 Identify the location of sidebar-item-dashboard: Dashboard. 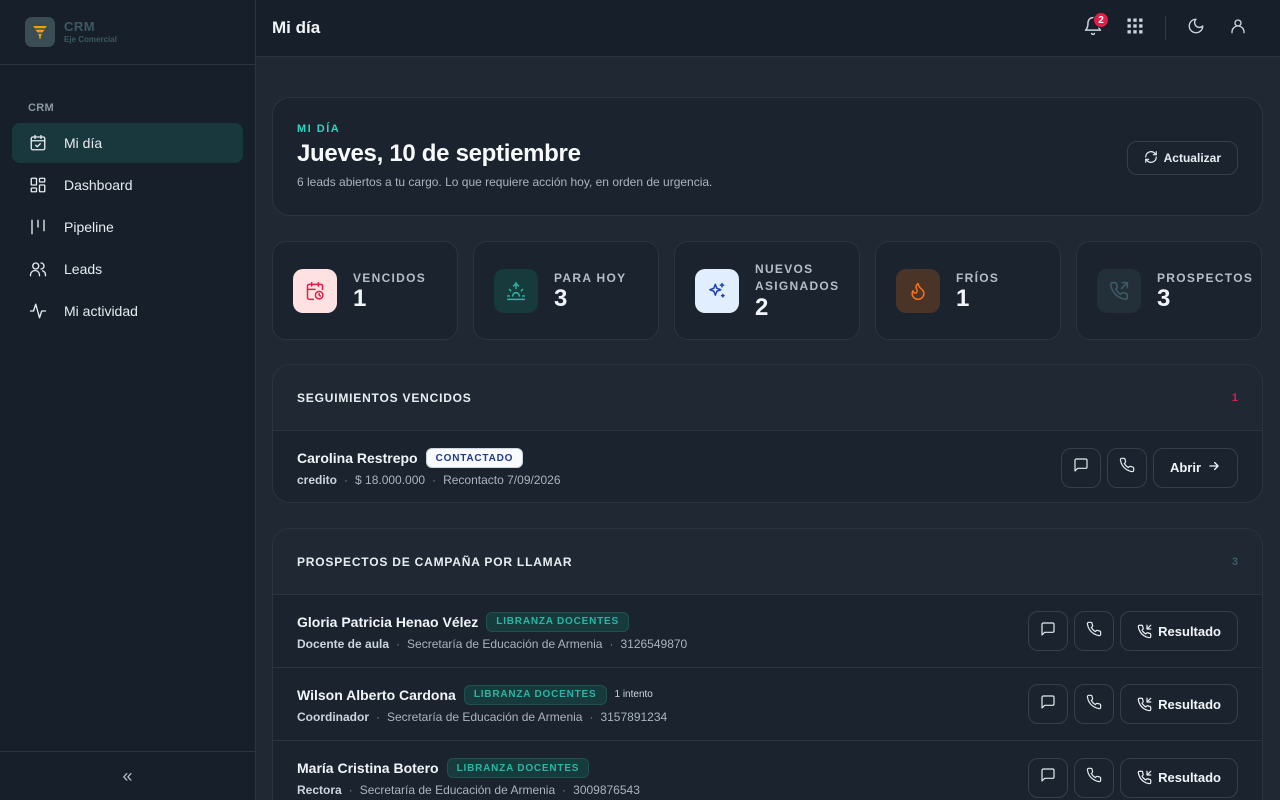
(127, 185).